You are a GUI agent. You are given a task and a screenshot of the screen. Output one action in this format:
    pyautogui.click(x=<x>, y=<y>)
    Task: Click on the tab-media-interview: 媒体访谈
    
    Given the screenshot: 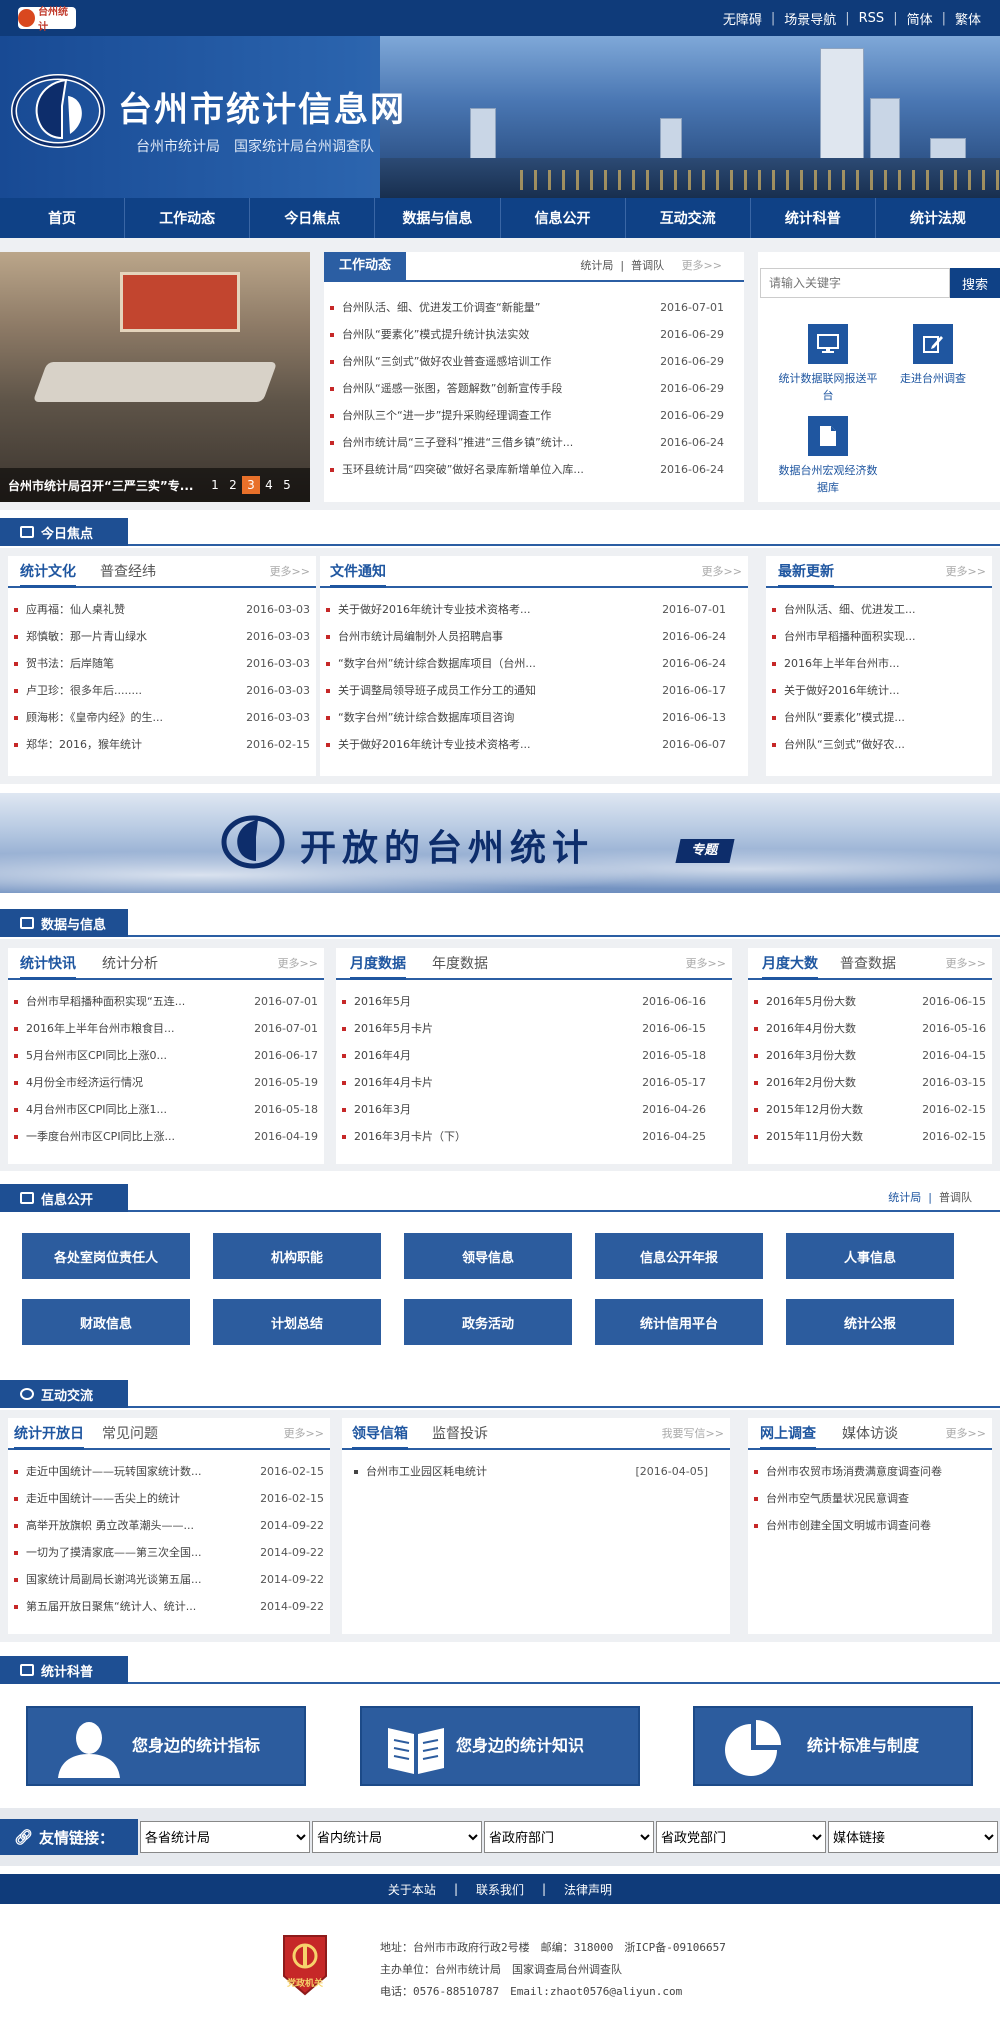 What is the action you would take?
    pyautogui.click(x=870, y=1434)
    